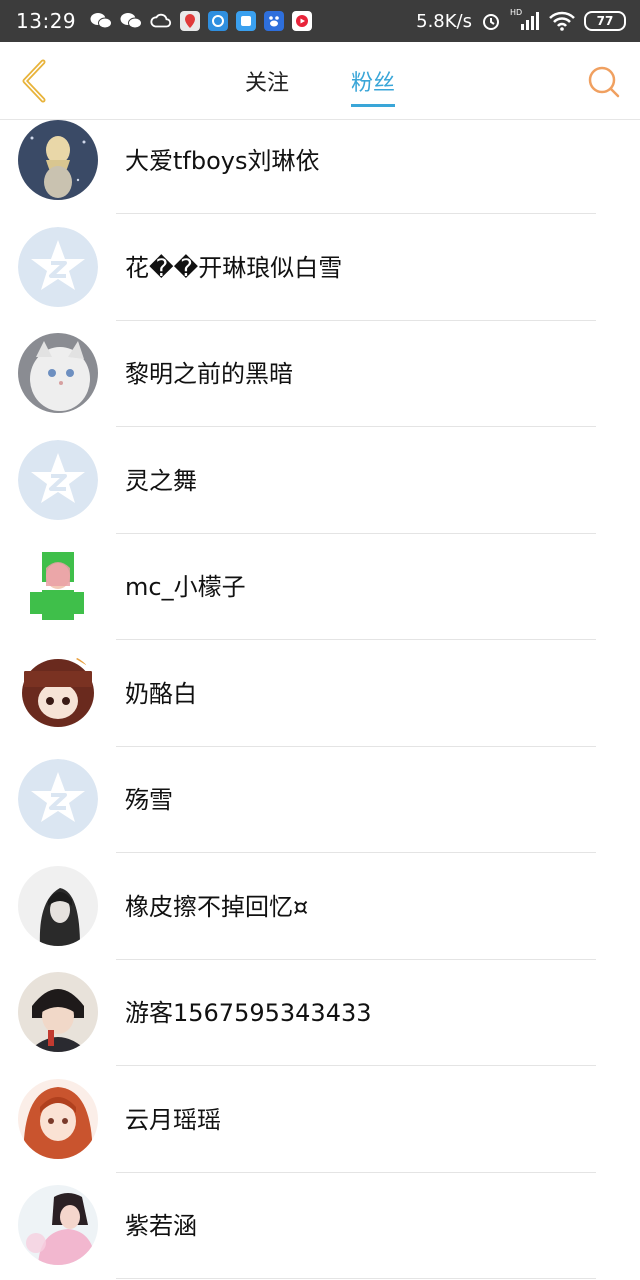 Image resolution: width=640 pixels, height=1280 pixels. I want to click on follower-row: 游客1567595343433, so click(320, 1013).